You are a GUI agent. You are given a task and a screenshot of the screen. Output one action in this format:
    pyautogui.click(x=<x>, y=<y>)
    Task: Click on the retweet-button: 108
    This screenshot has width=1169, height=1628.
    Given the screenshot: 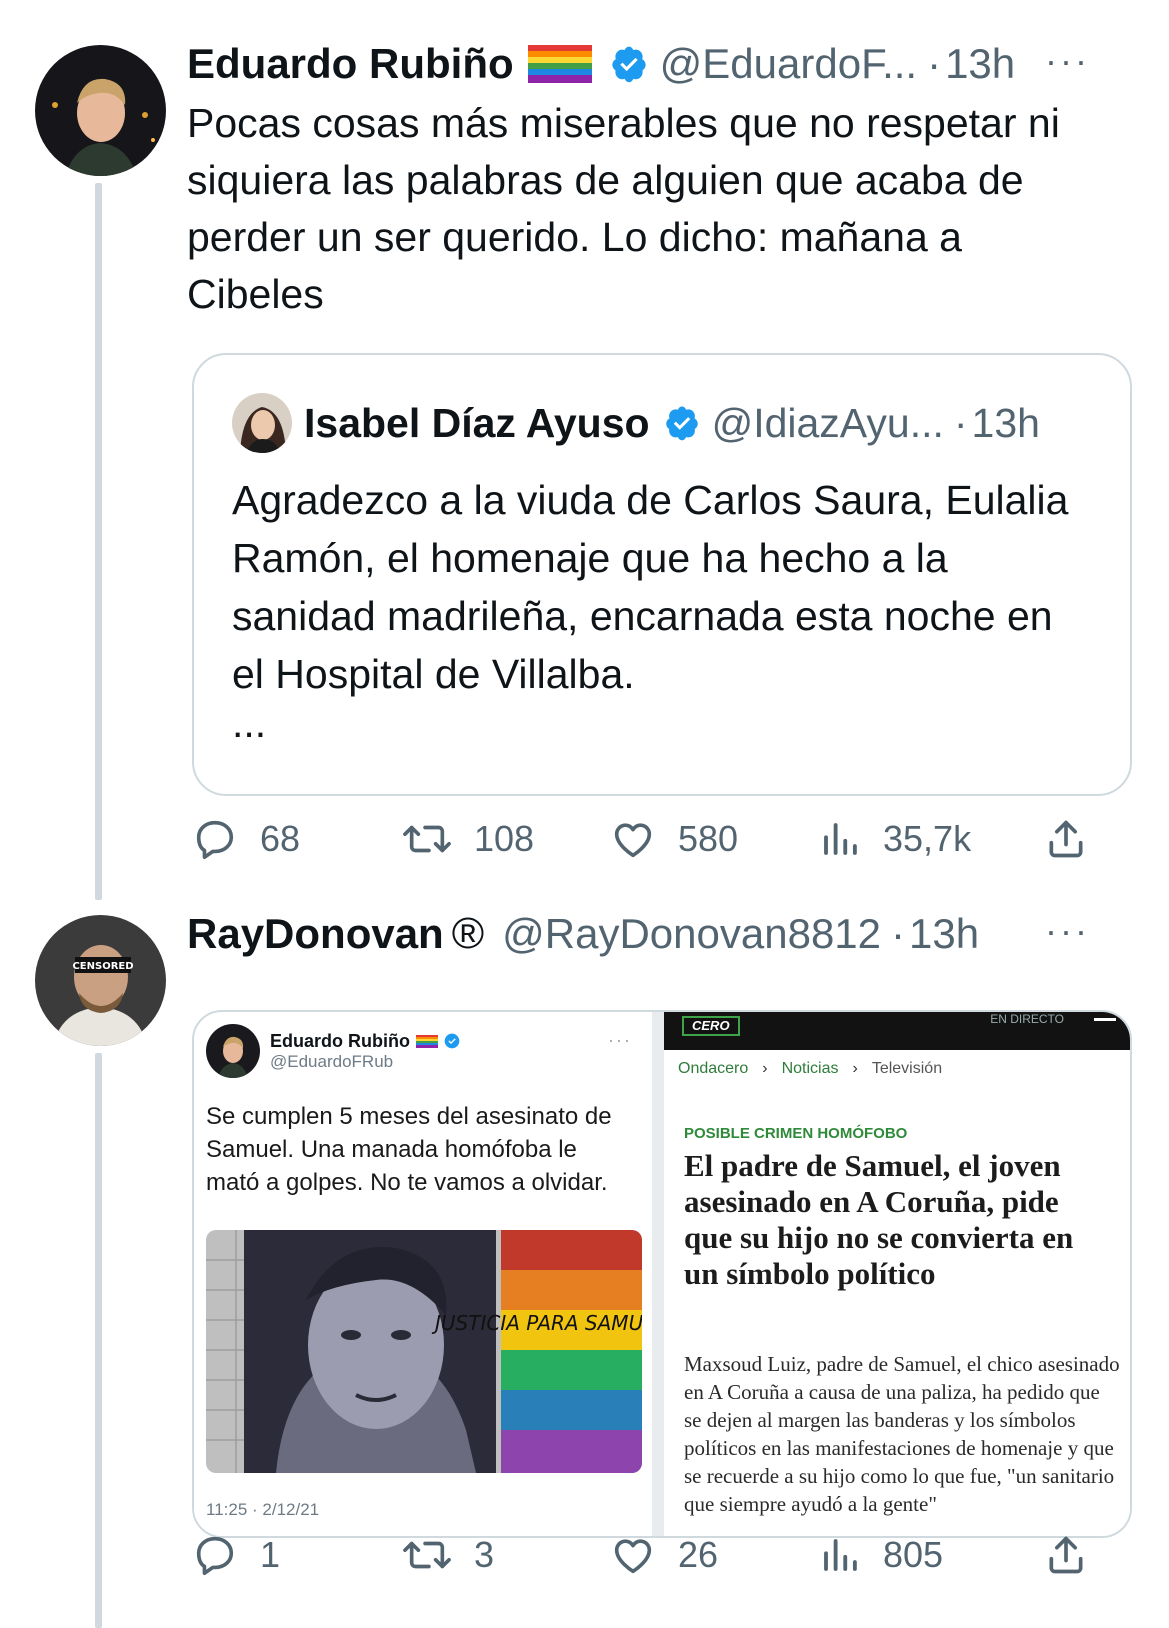 What is the action you would take?
    pyautogui.click(x=468, y=839)
    